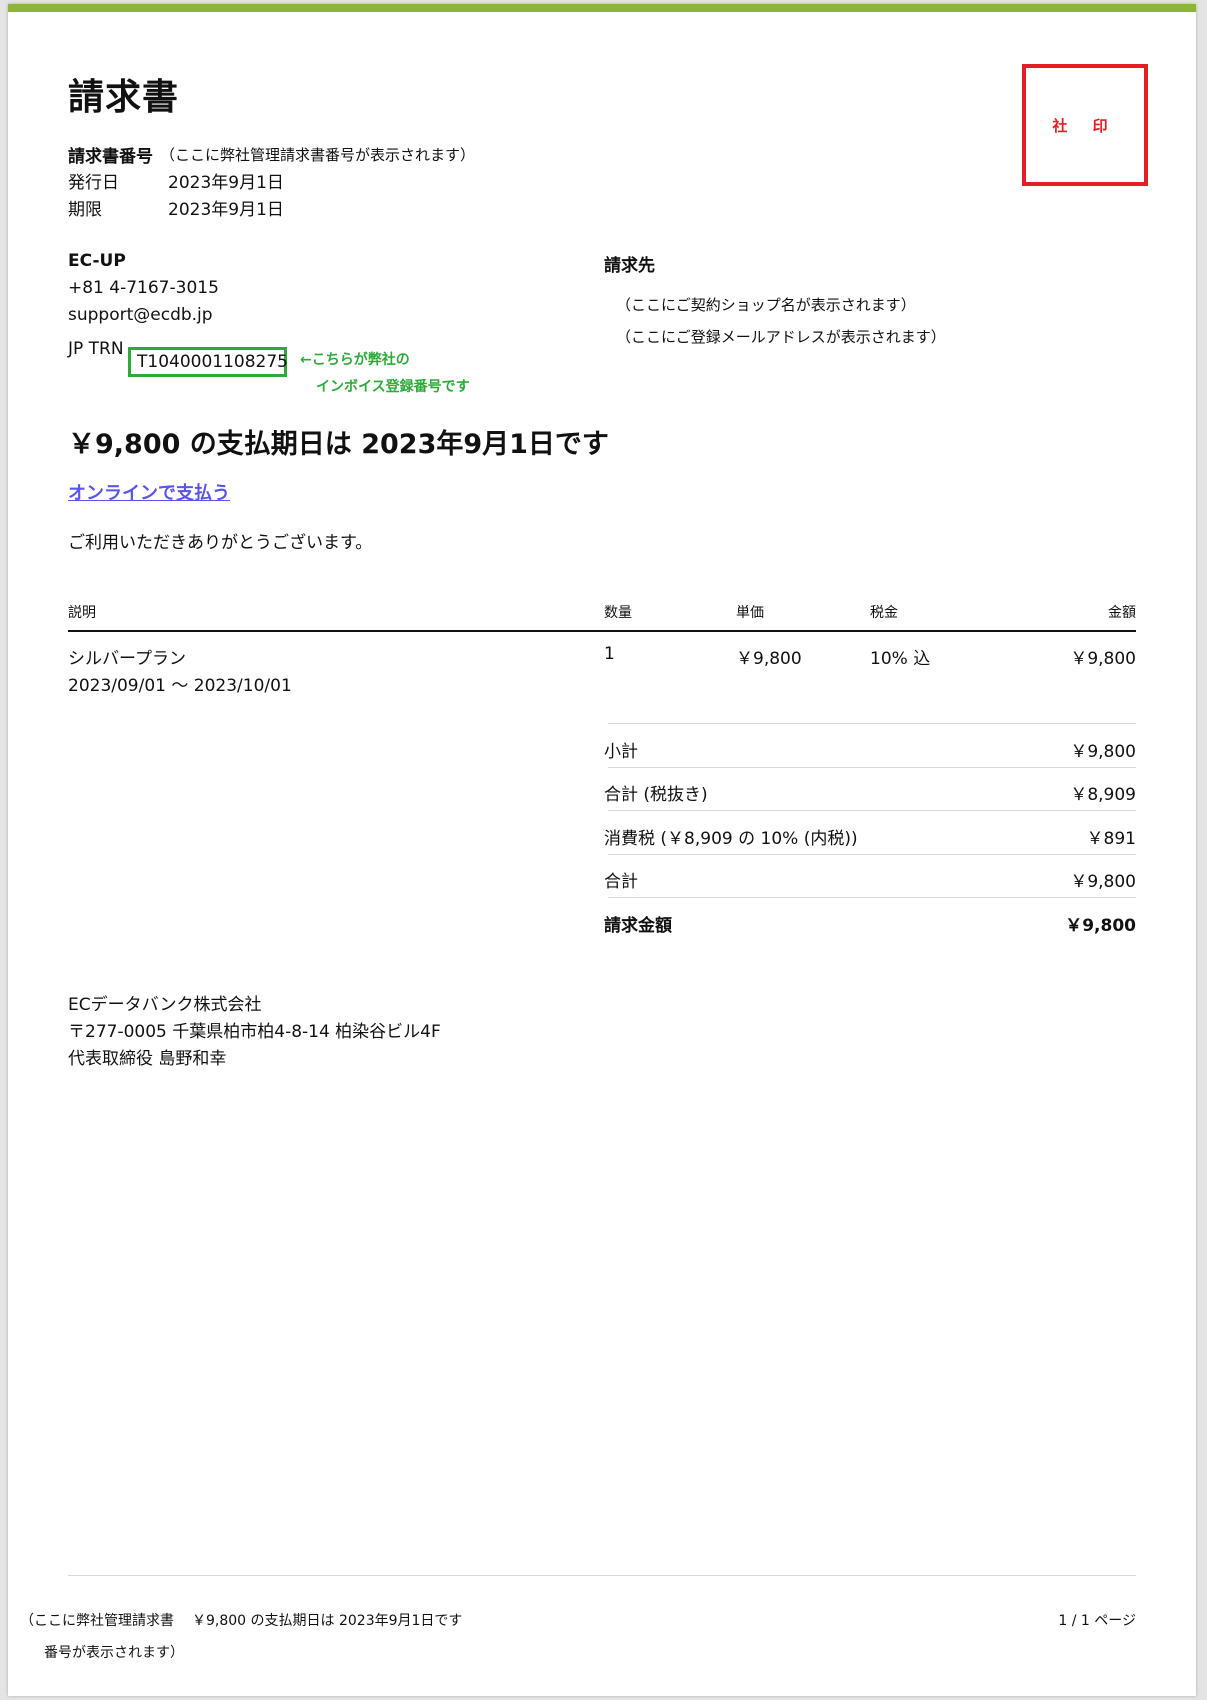 The height and width of the screenshot is (1700, 1207). What do you see at coordinates (327, 1621) in the screenshot?
I see `footer-due-notice: ￥9,800 の支払期日は 2023年9月1日です` at bounding box center [327, 1621].